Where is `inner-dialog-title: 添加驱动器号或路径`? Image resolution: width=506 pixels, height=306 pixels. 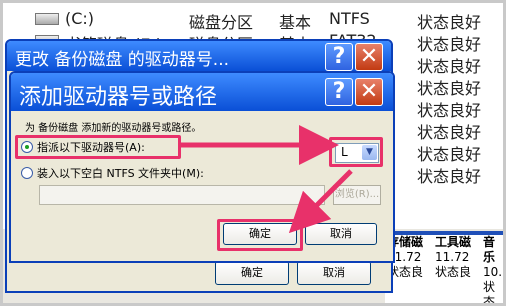 inner-dialog-title: 添加驱动器号或路径 is located at coordinates (118, 97).